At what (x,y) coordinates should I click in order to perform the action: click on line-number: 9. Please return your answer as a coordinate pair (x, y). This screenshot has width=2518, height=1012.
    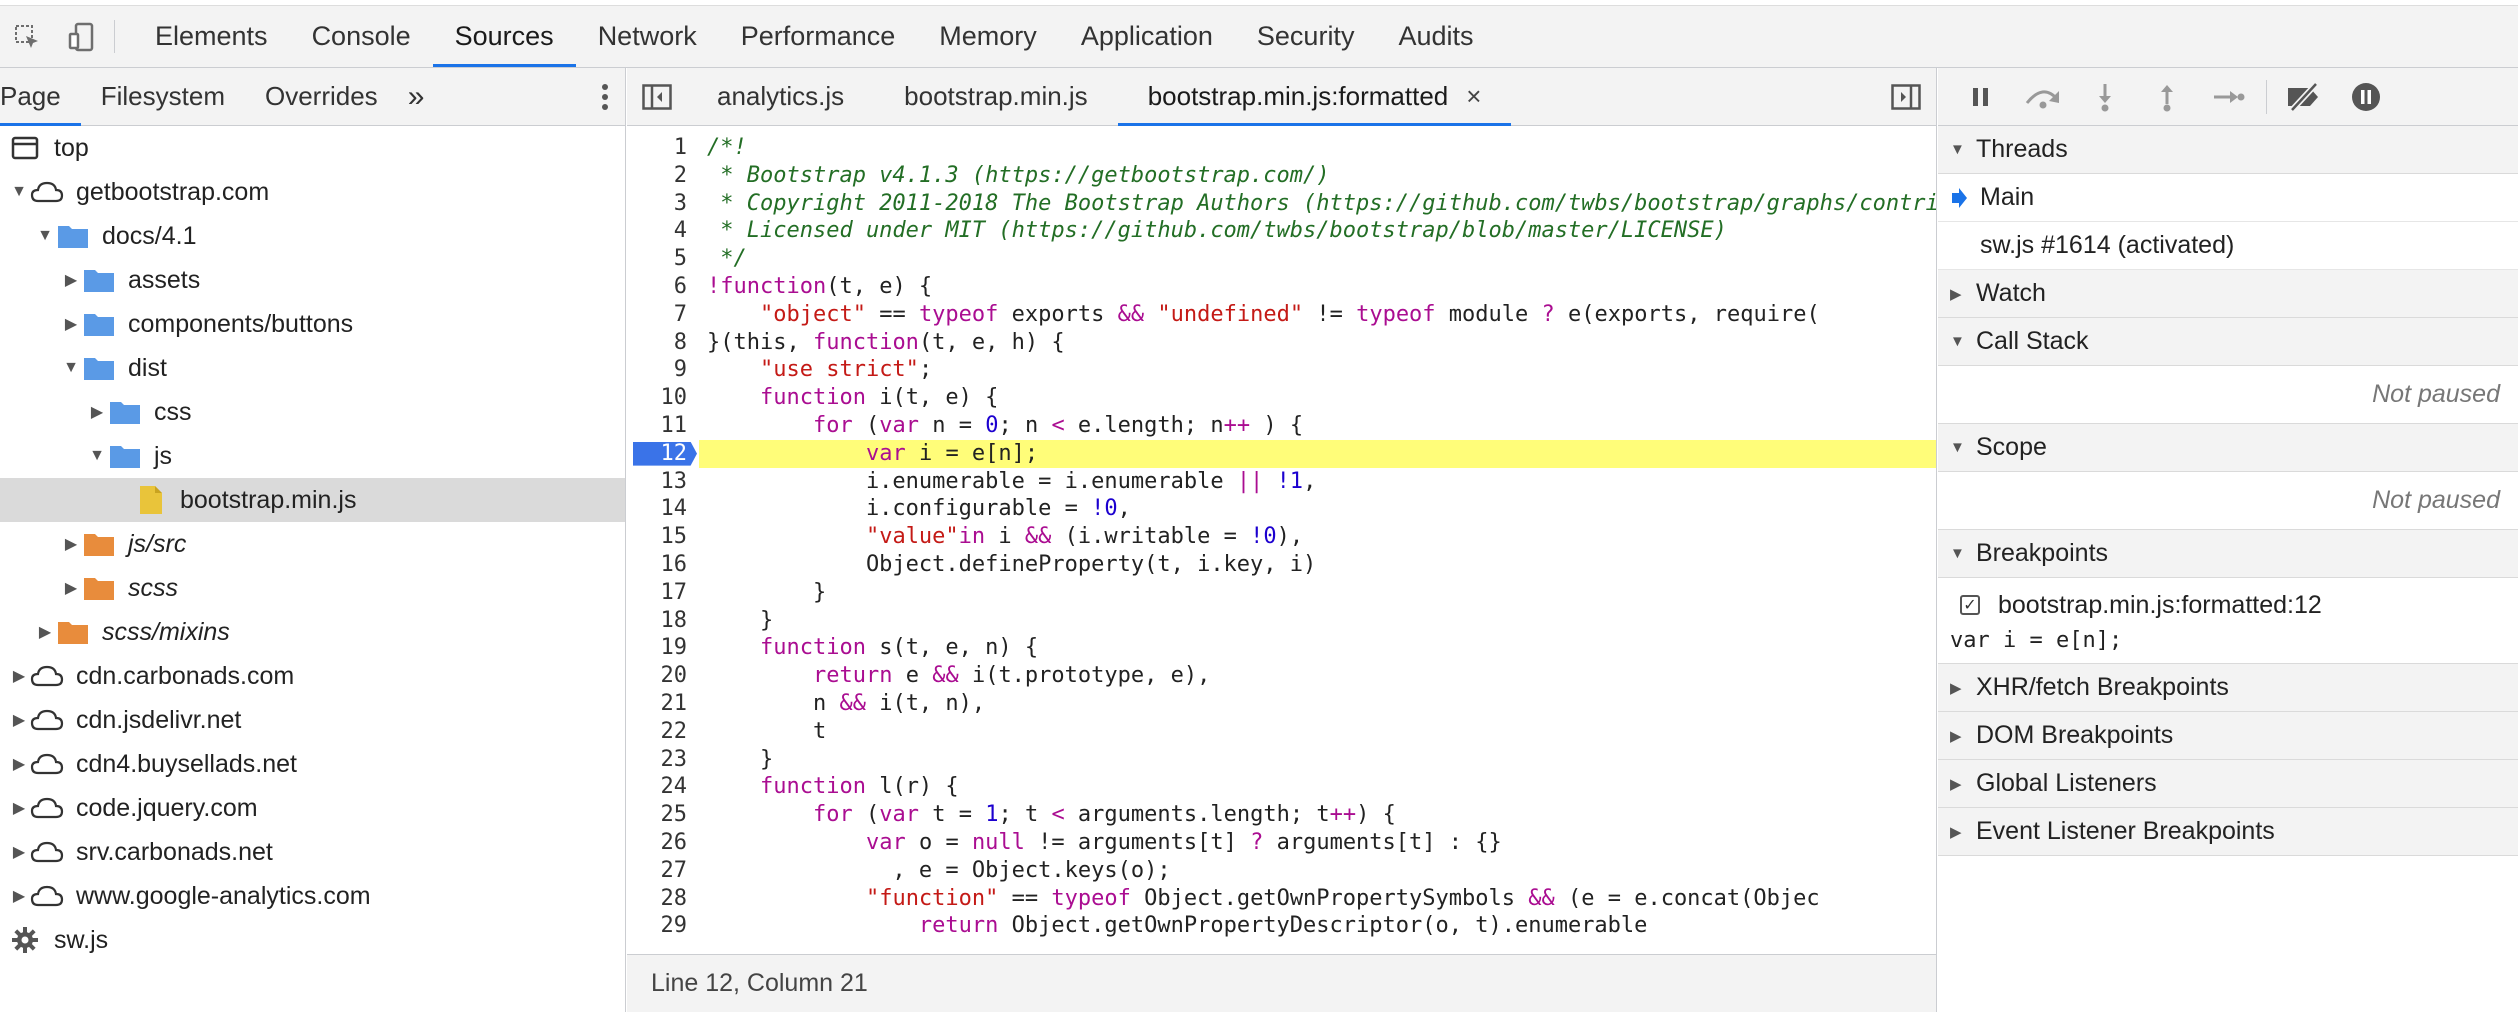
    Looking at the image, I should click on (663, 370).